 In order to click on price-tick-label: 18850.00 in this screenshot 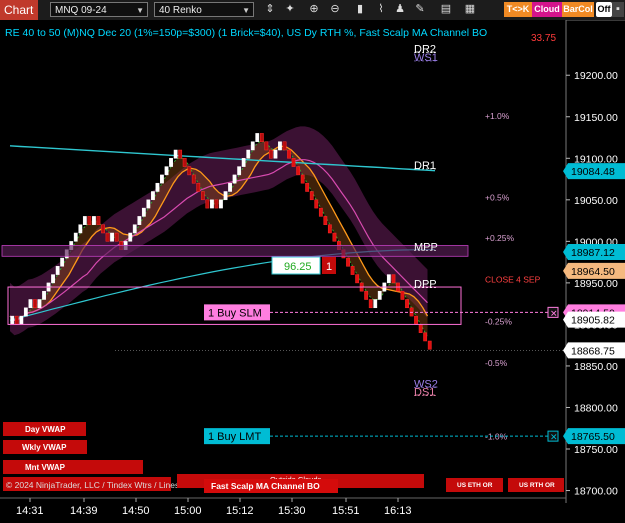, I will do `click(596, 367)`.